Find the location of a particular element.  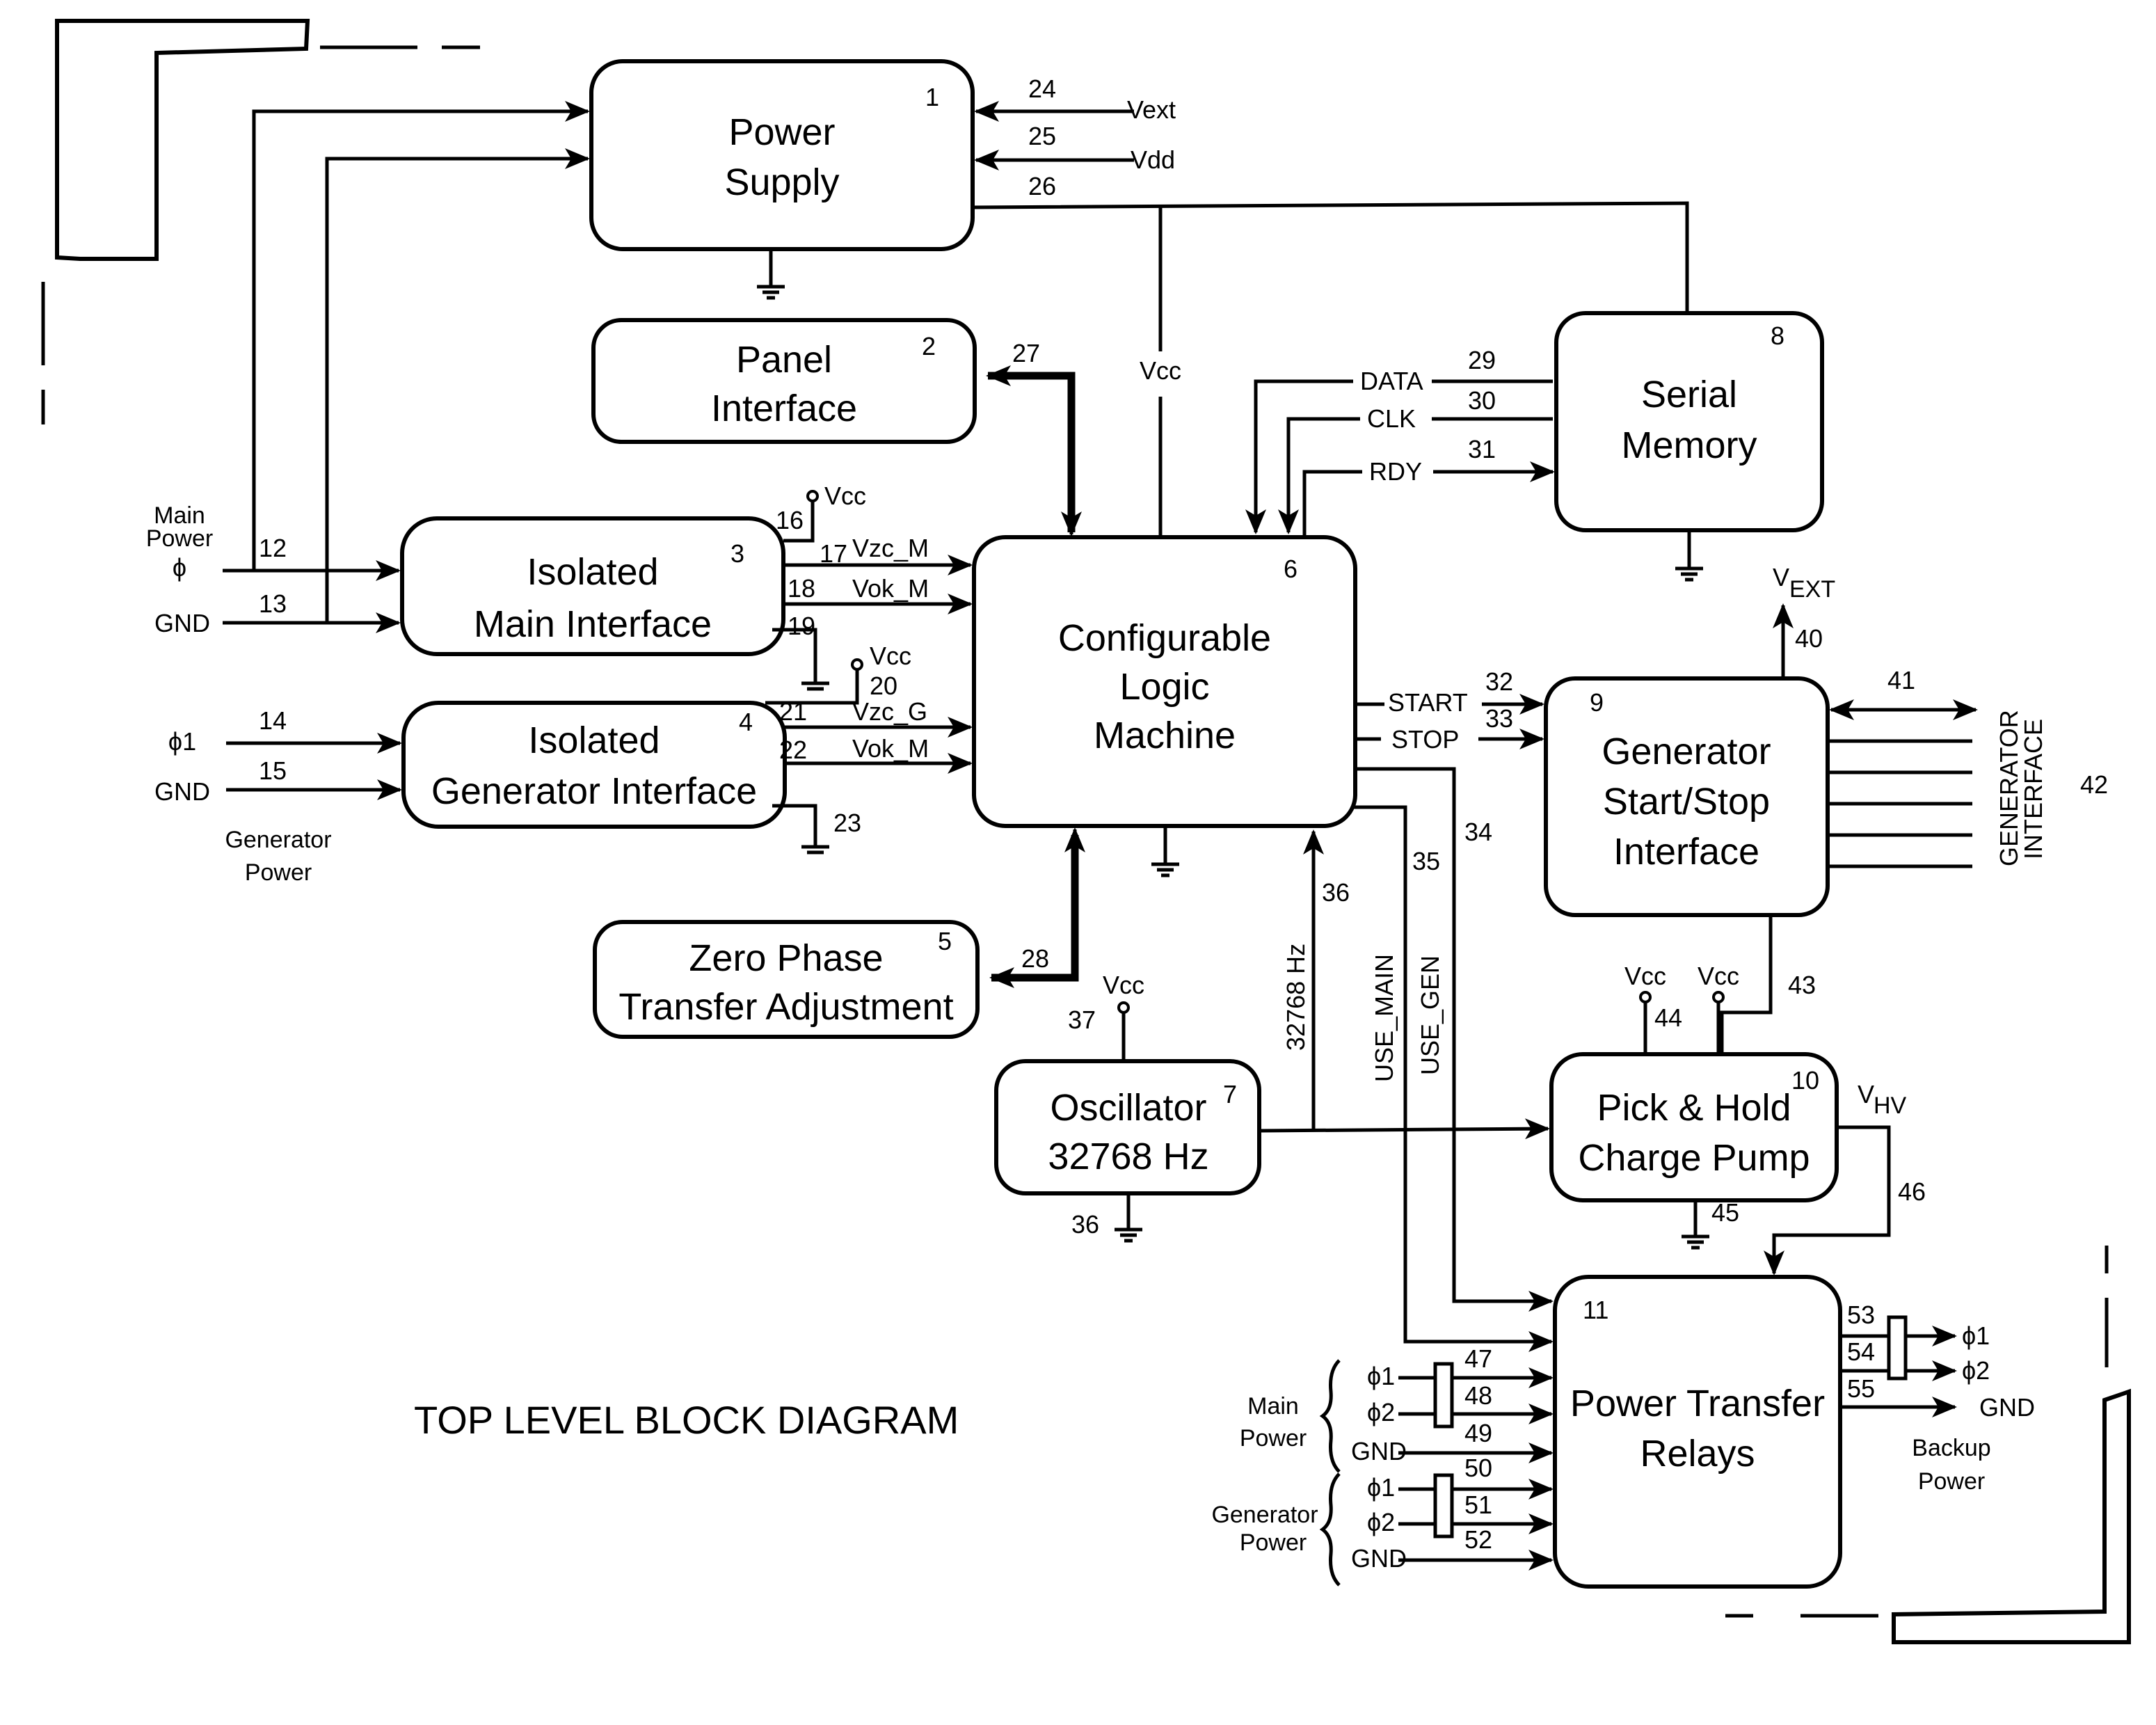

ref-27: 27 is located at coordinates (1026, 353).